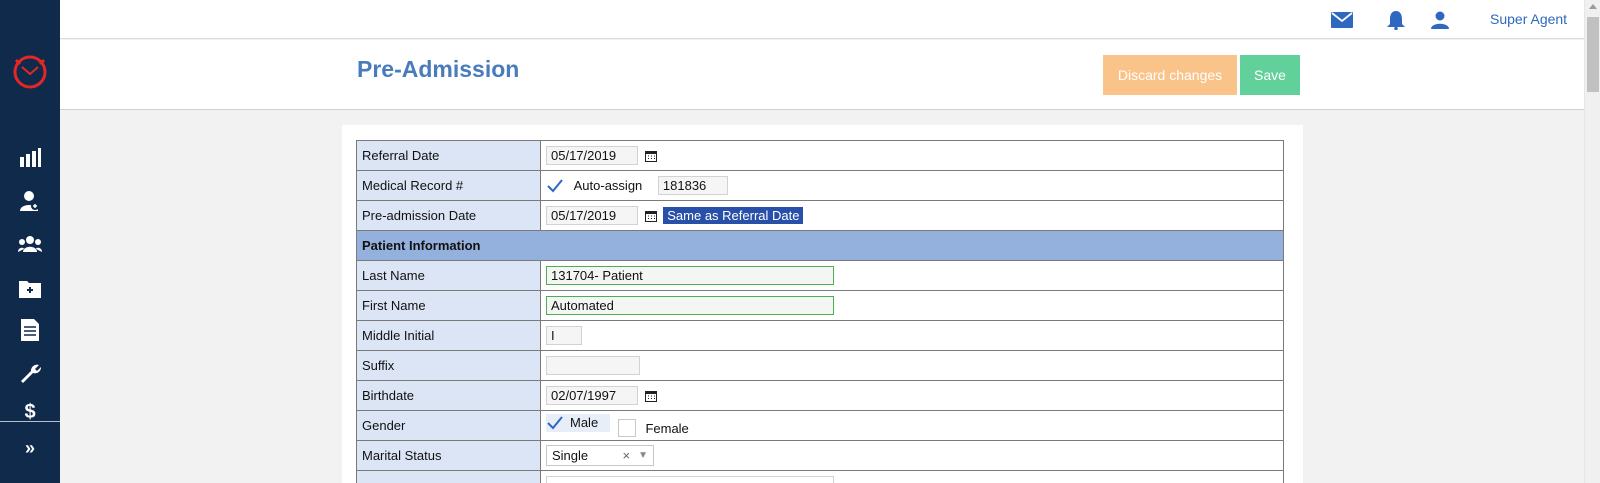  What do you see at coordinates (820, 155) in the screenshot?
I see `form-row-referral-date: Referral Date 05/17/2019` at bounding box center [820, 155].